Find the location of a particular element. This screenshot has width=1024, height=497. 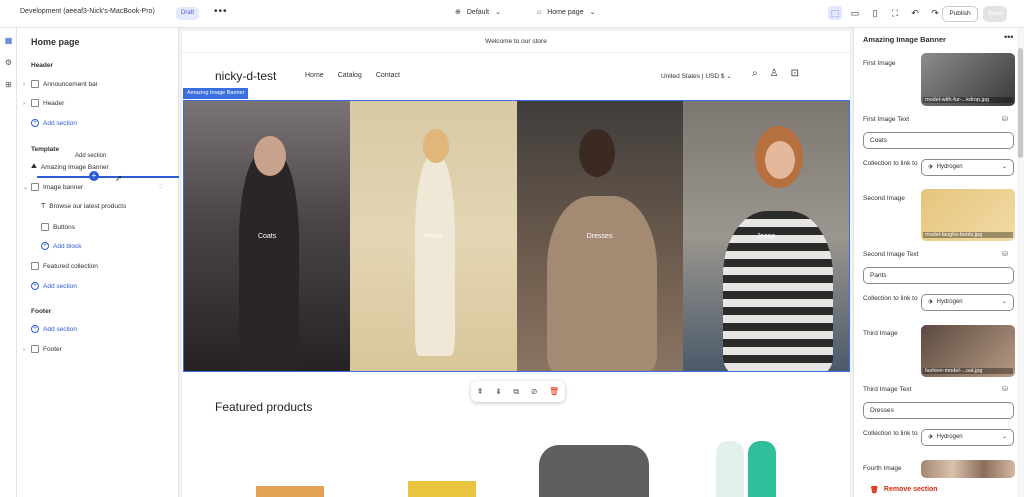

home-icon: ⌂ is located at coordinates (539, 12).